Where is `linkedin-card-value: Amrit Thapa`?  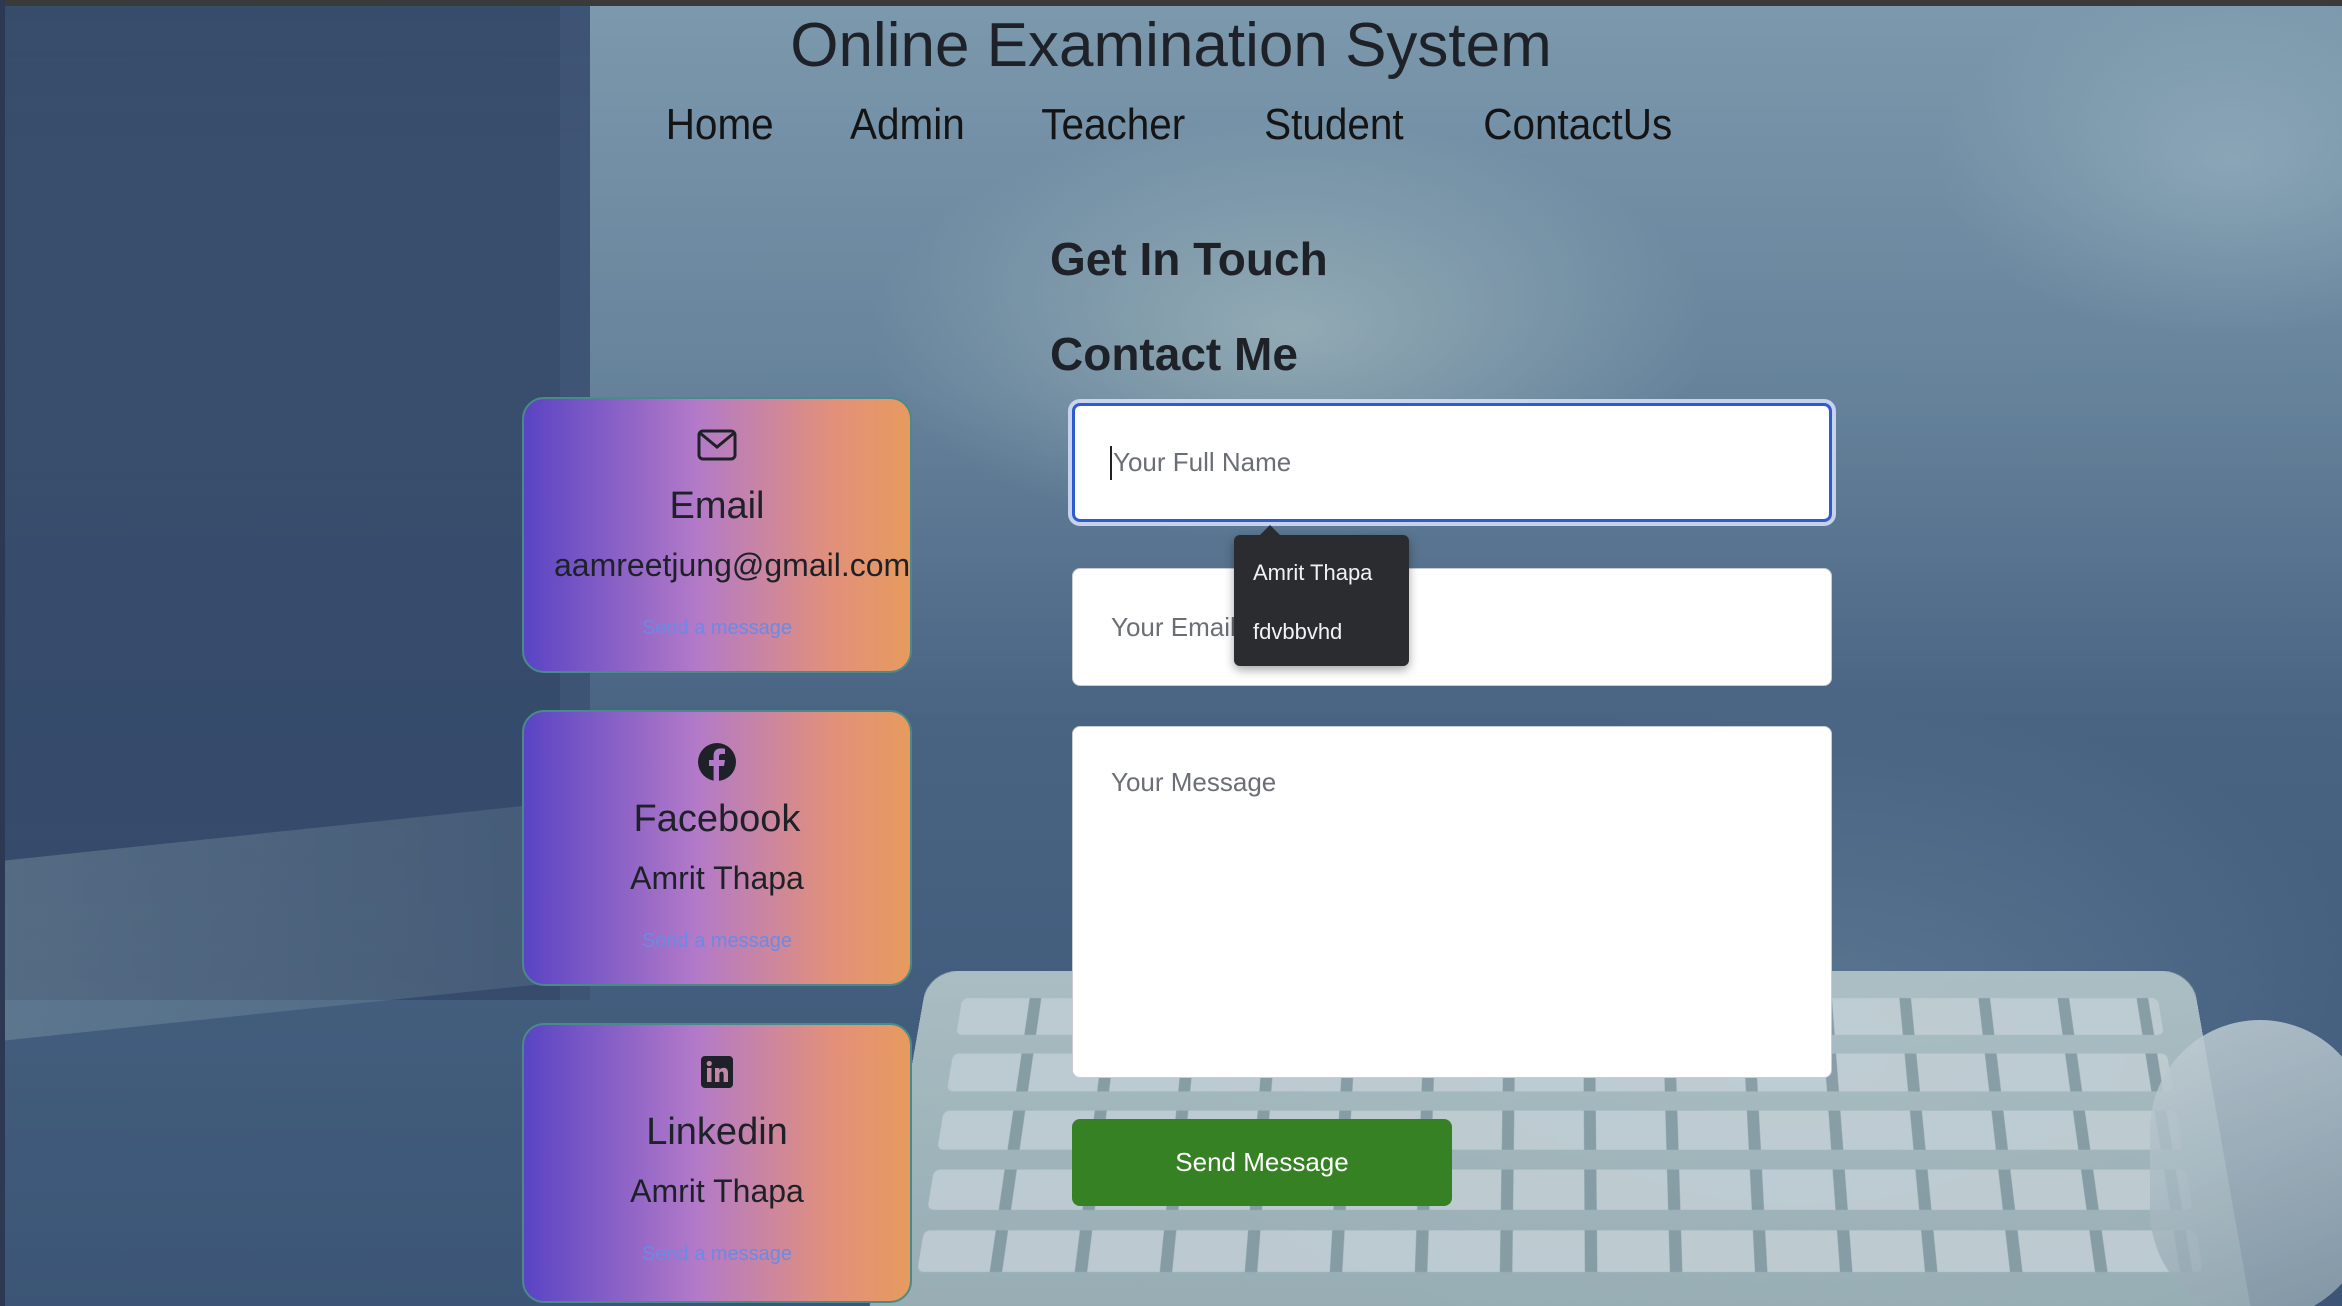
linkedin-card-value: Amrit Thapa is located at coordinates (717, 1191).